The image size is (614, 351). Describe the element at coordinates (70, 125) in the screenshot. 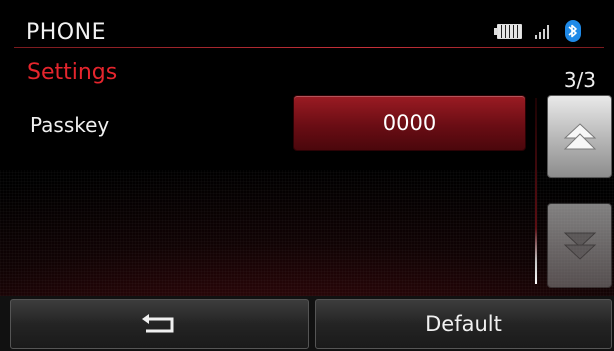

I see `passkey-label: Passkey` at that location.